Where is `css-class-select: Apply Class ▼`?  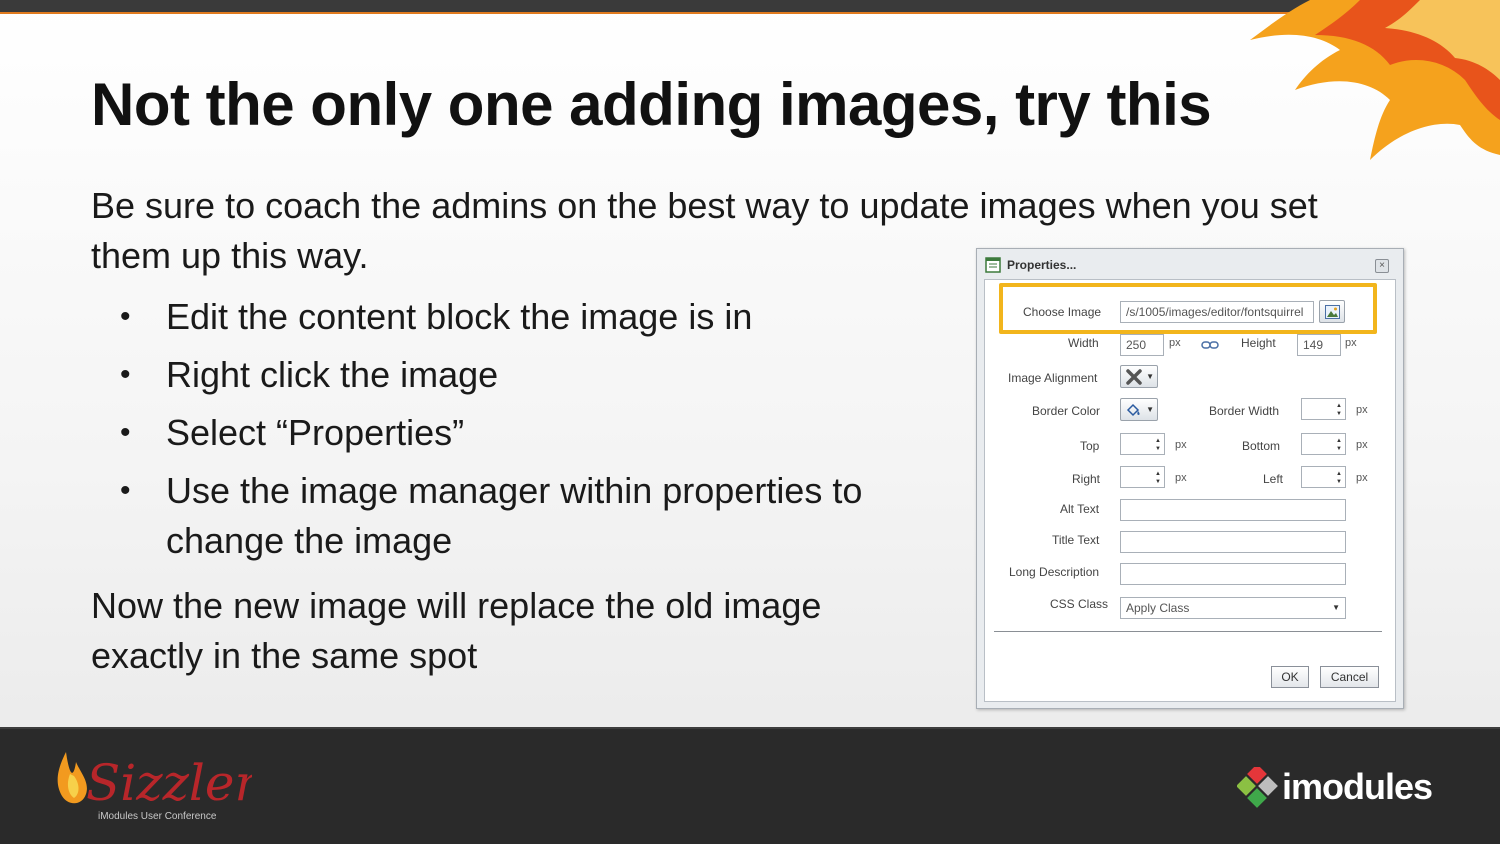 css-class-select: Apply Class ▼ is located at coordinates (1233, 608).